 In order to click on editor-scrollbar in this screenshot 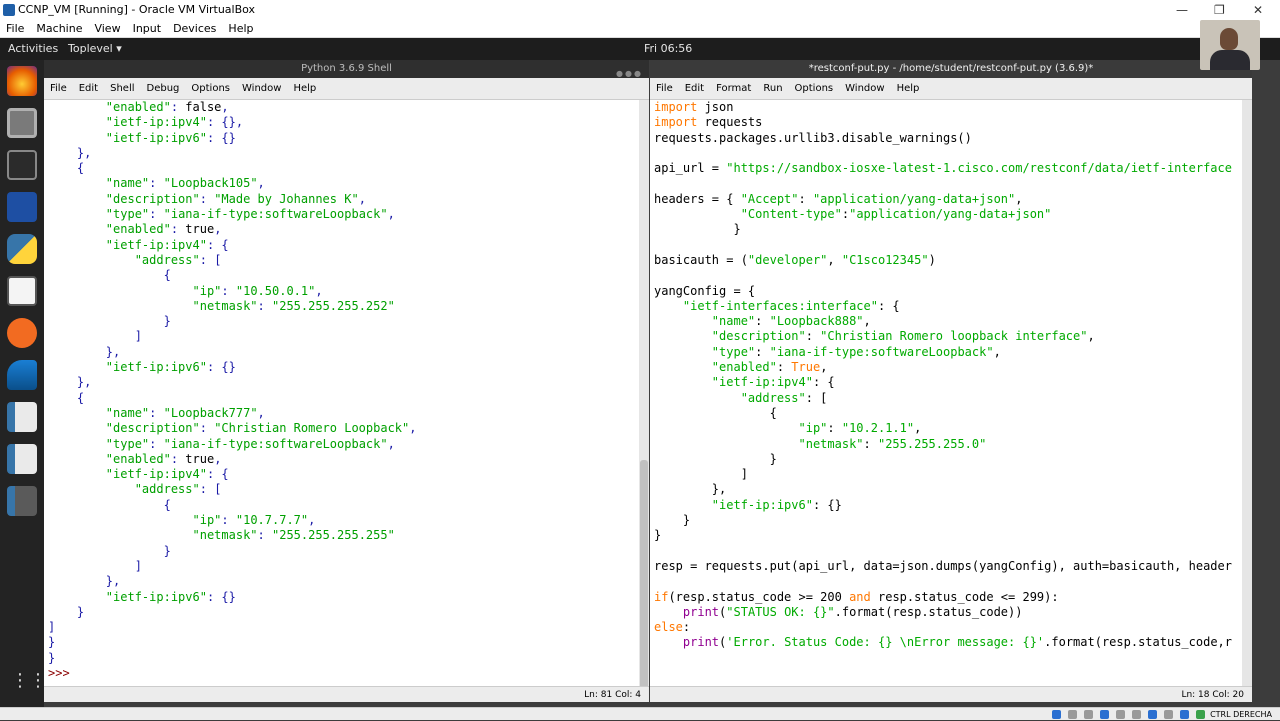, I will do `click(1247, 393)`.